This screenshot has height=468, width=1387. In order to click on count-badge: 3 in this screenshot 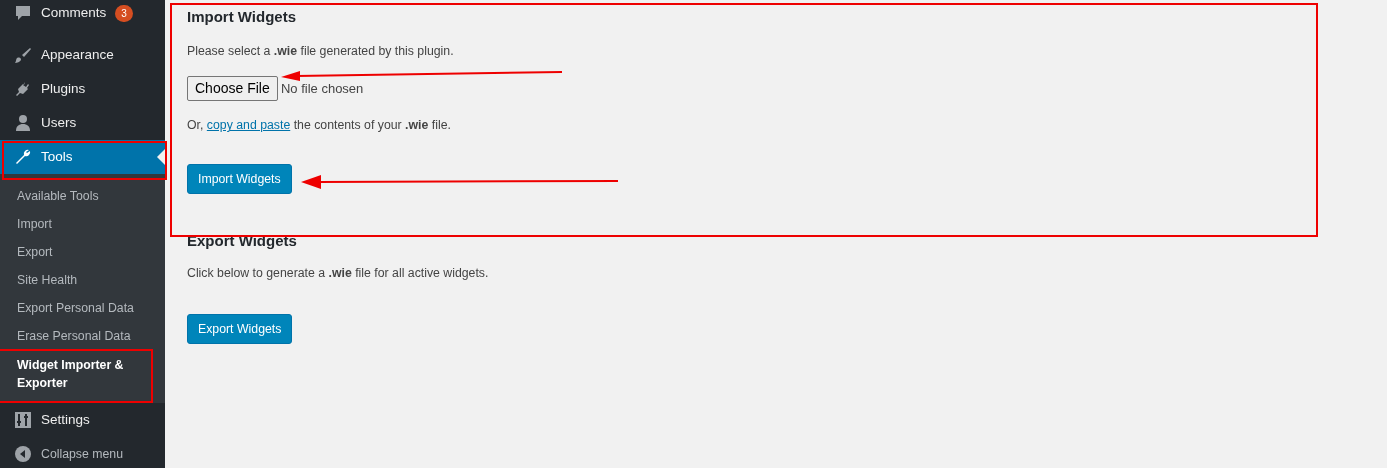, I will do `click(124, 13)`.